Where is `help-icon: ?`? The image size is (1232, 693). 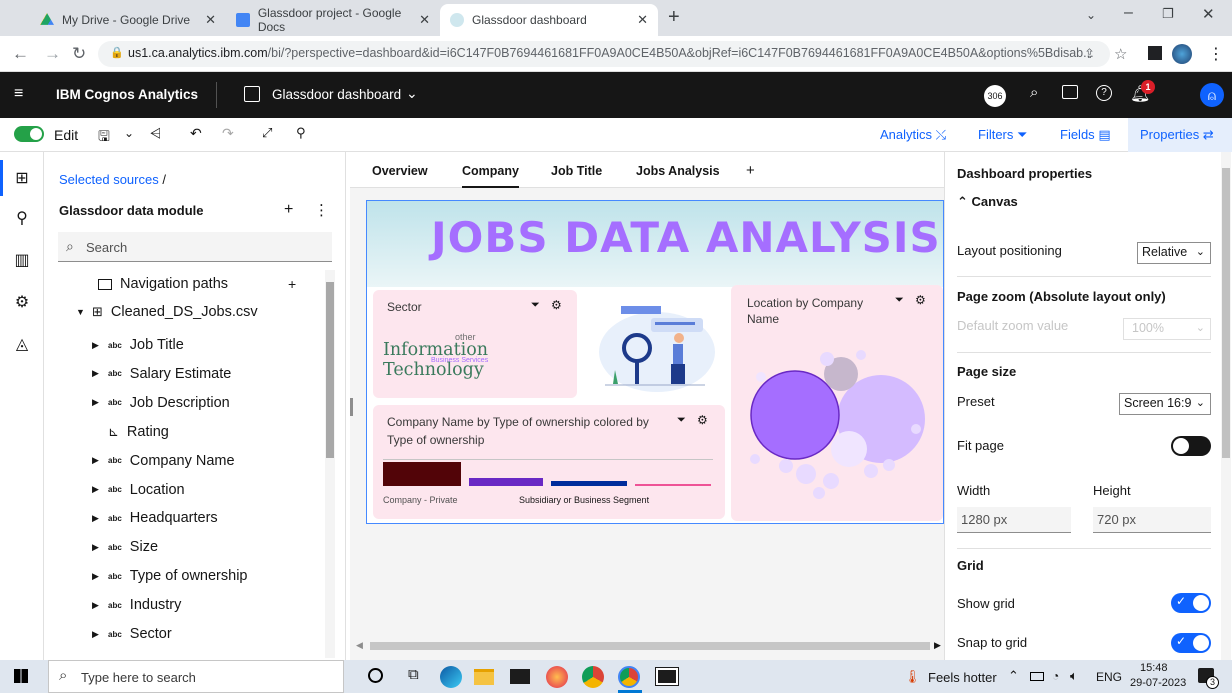
help-icon: ? is located at coordinates (1104, 93).